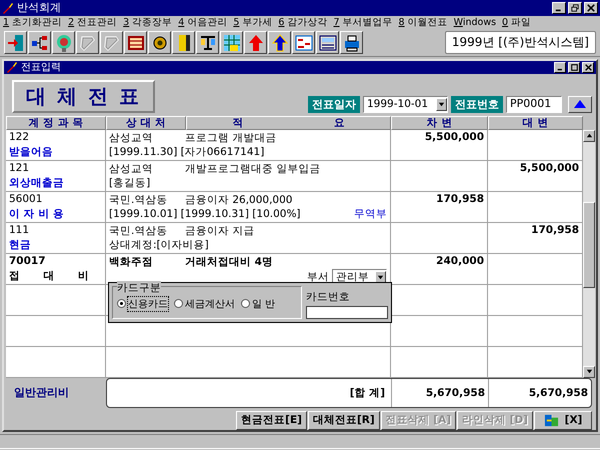 The height and width of the screenshot is (450, 600). Describe the element at coordinates (460, 260) in the screenshot. I see `debit-amount: 240,000` at that location.